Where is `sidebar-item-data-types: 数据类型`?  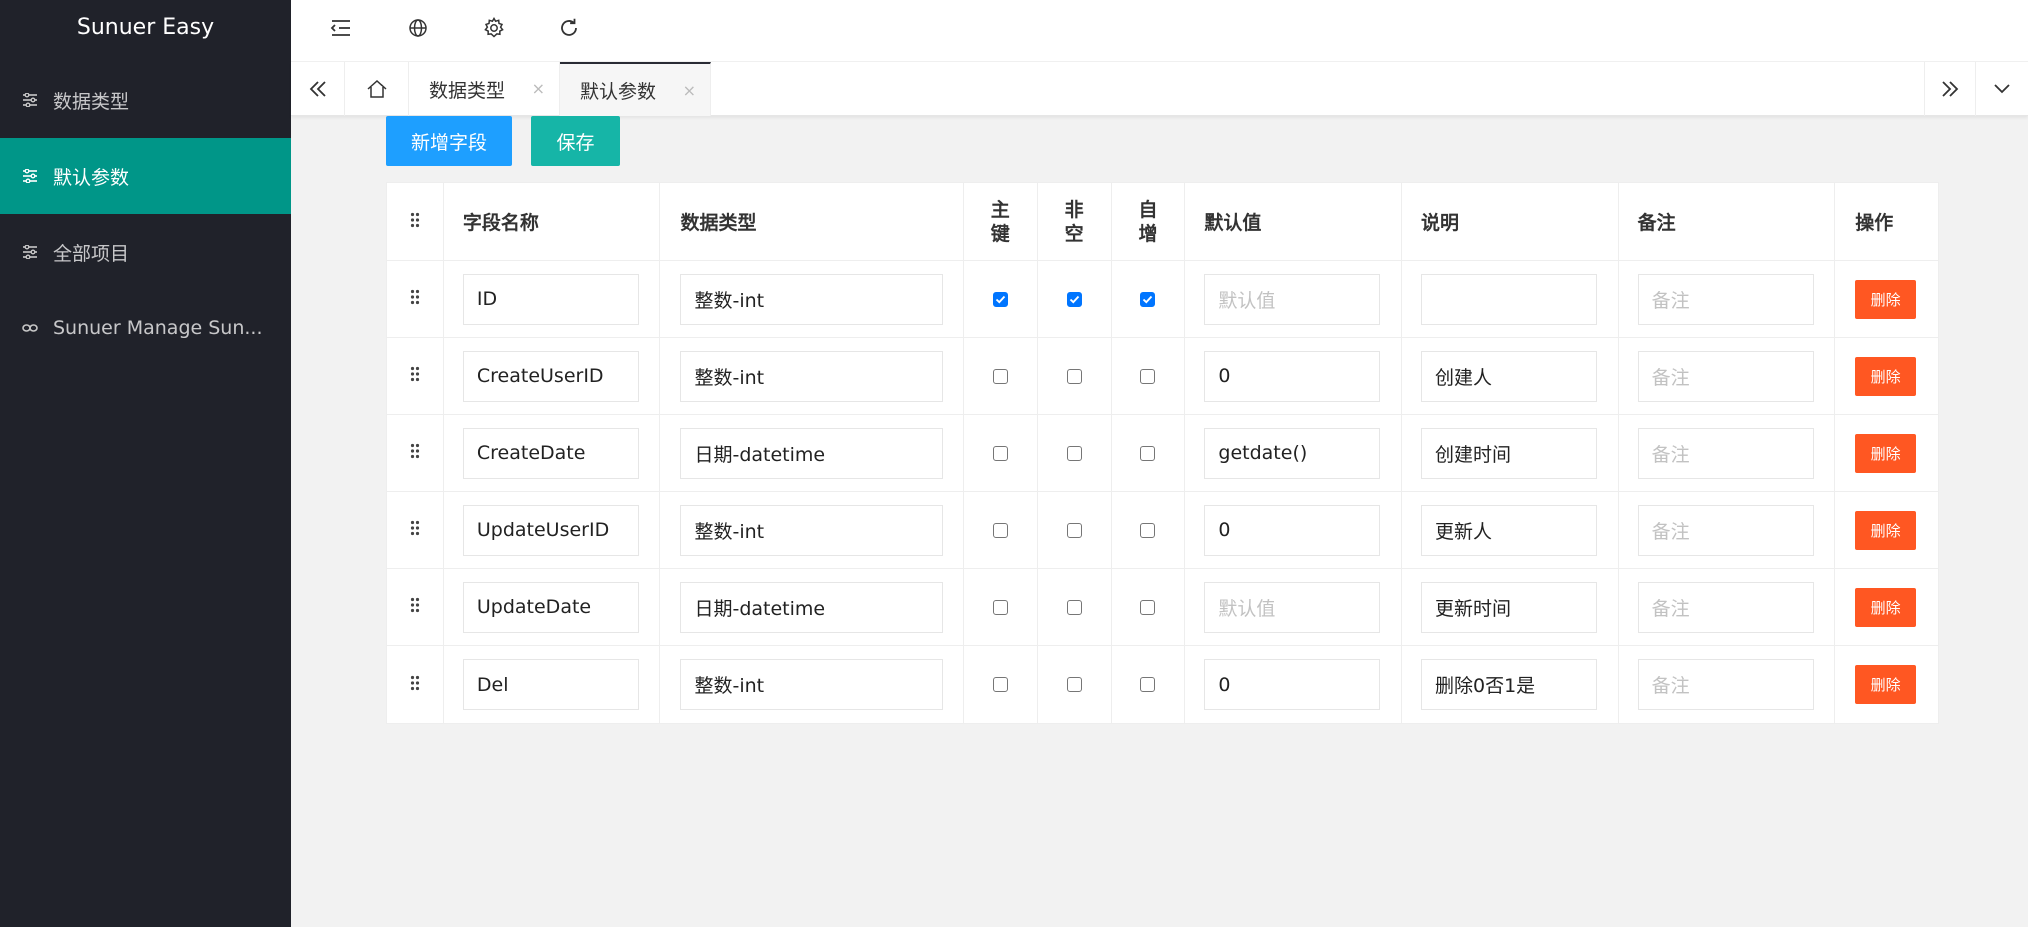 sidebar-item-data-types: 数据类型 is located at coordinates (145, 100).